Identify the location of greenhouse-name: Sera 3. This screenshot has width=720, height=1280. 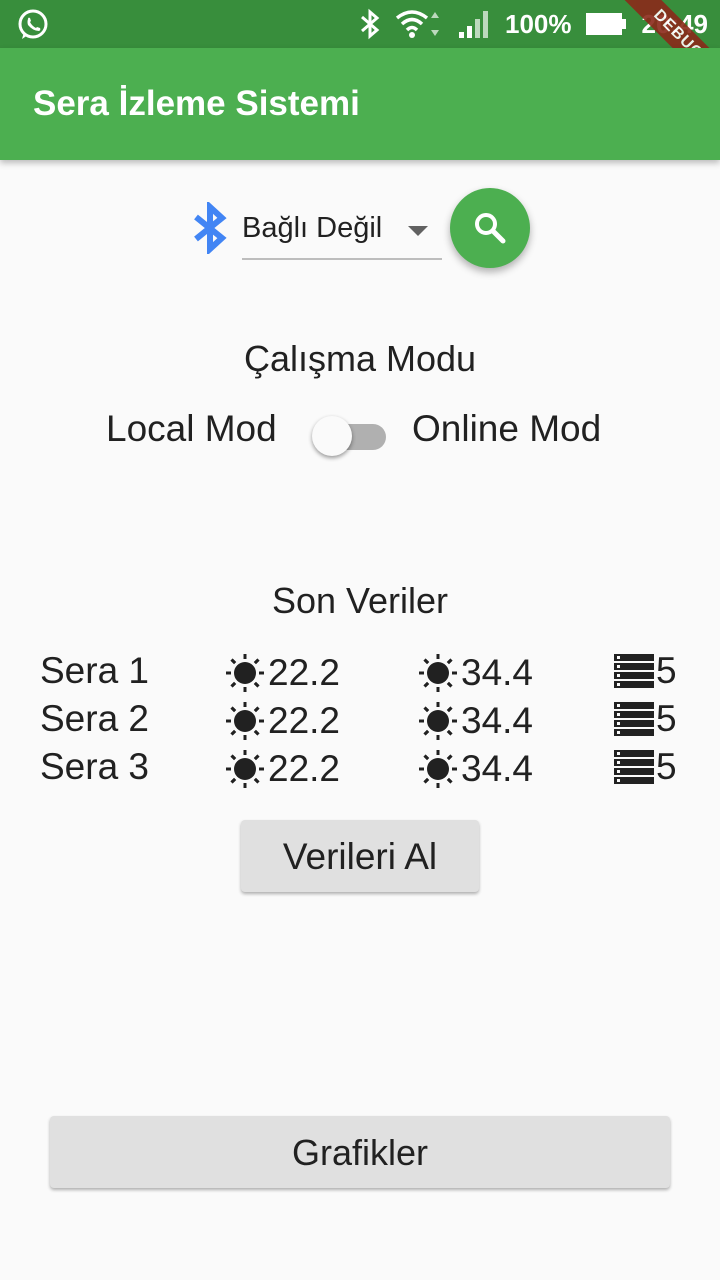
(95, 766).